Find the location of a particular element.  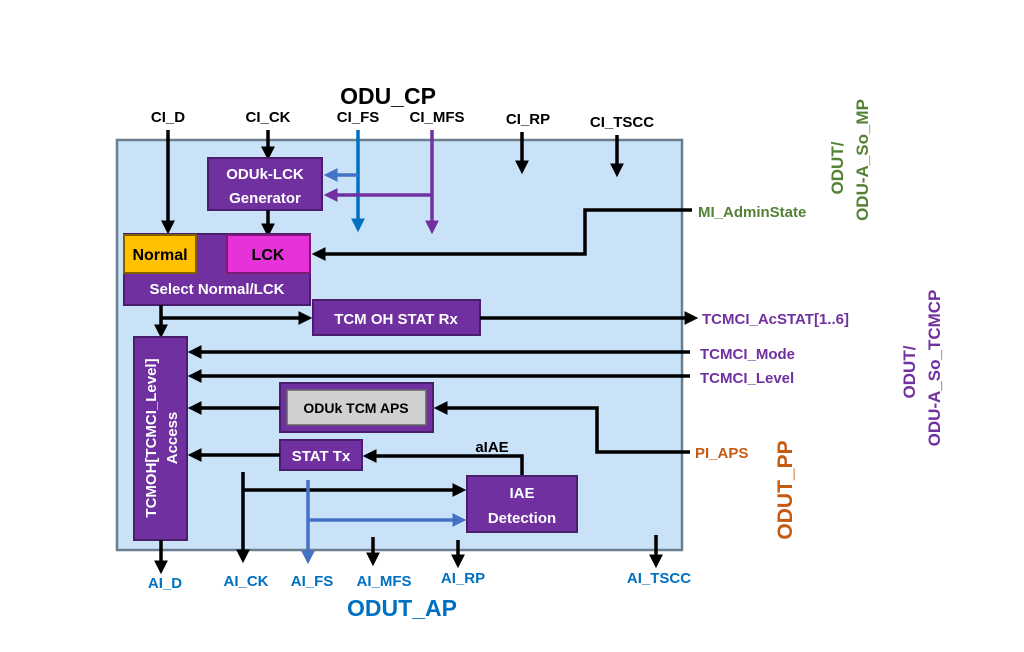

ai-rp-label: AI_RP is located at coordinates (463, 578).